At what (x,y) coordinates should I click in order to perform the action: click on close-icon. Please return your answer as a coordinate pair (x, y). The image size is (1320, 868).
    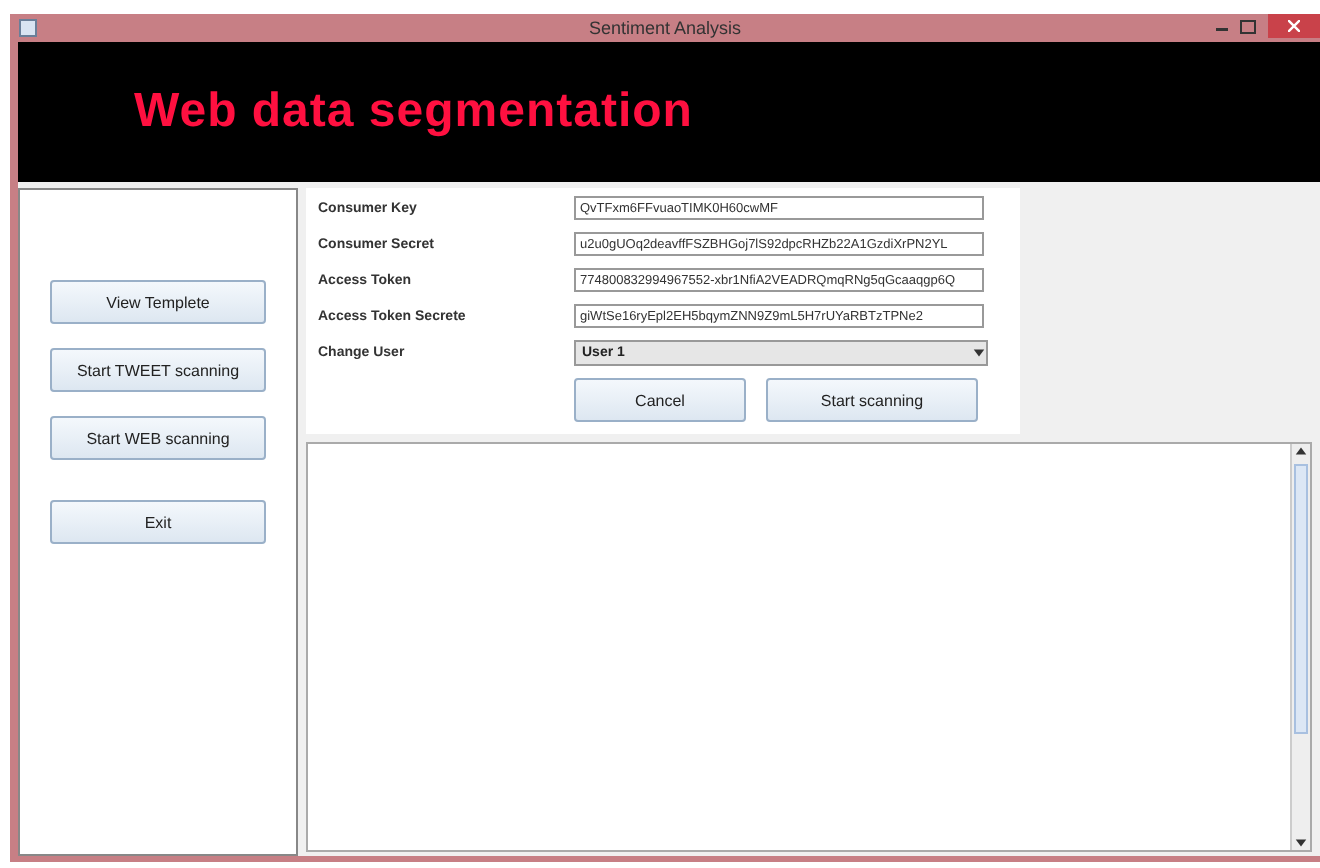
    Looking at the image, I should click on (1294, 26).